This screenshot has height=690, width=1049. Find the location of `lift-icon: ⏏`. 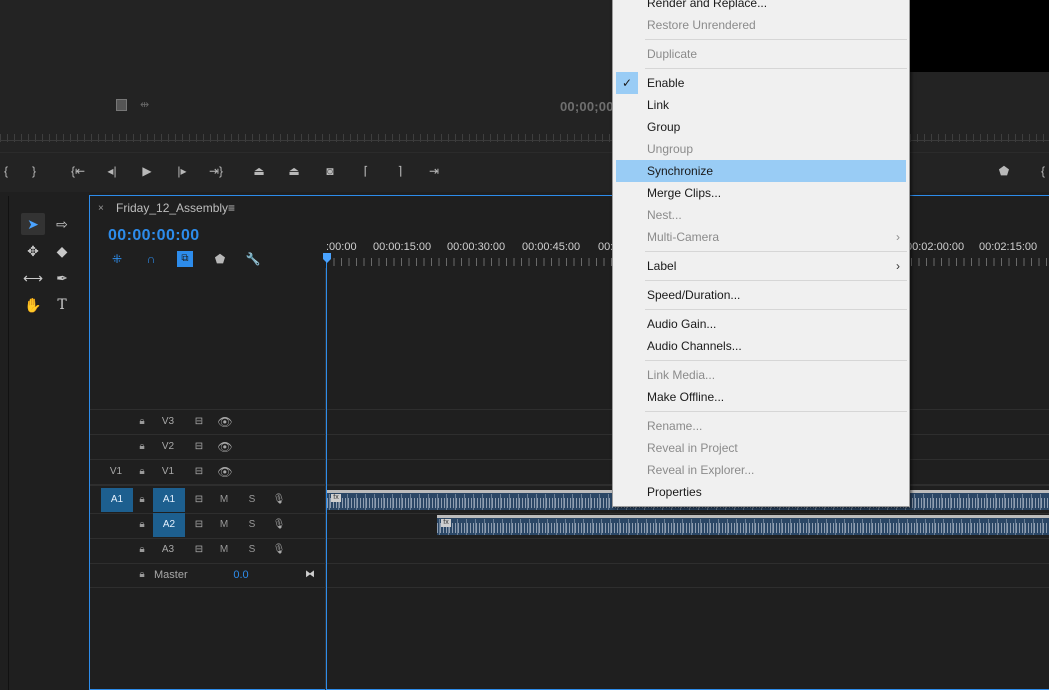

lift-icon: ⏏ is located at coordinates (259, 171).